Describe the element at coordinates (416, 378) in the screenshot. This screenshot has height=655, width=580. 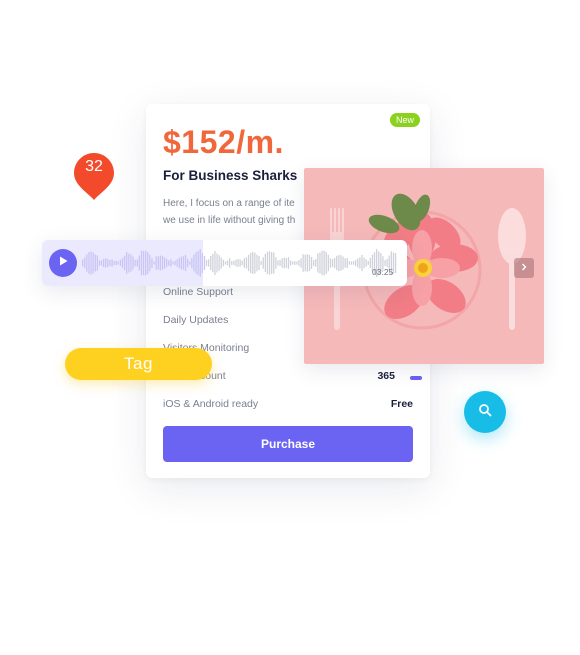
I see `scroll-indicator` at that location.